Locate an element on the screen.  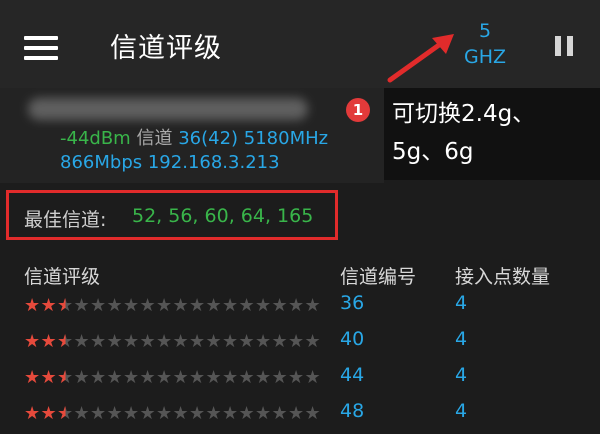
column-header-channel: 信道编号 is located at coordinates (378, 277).